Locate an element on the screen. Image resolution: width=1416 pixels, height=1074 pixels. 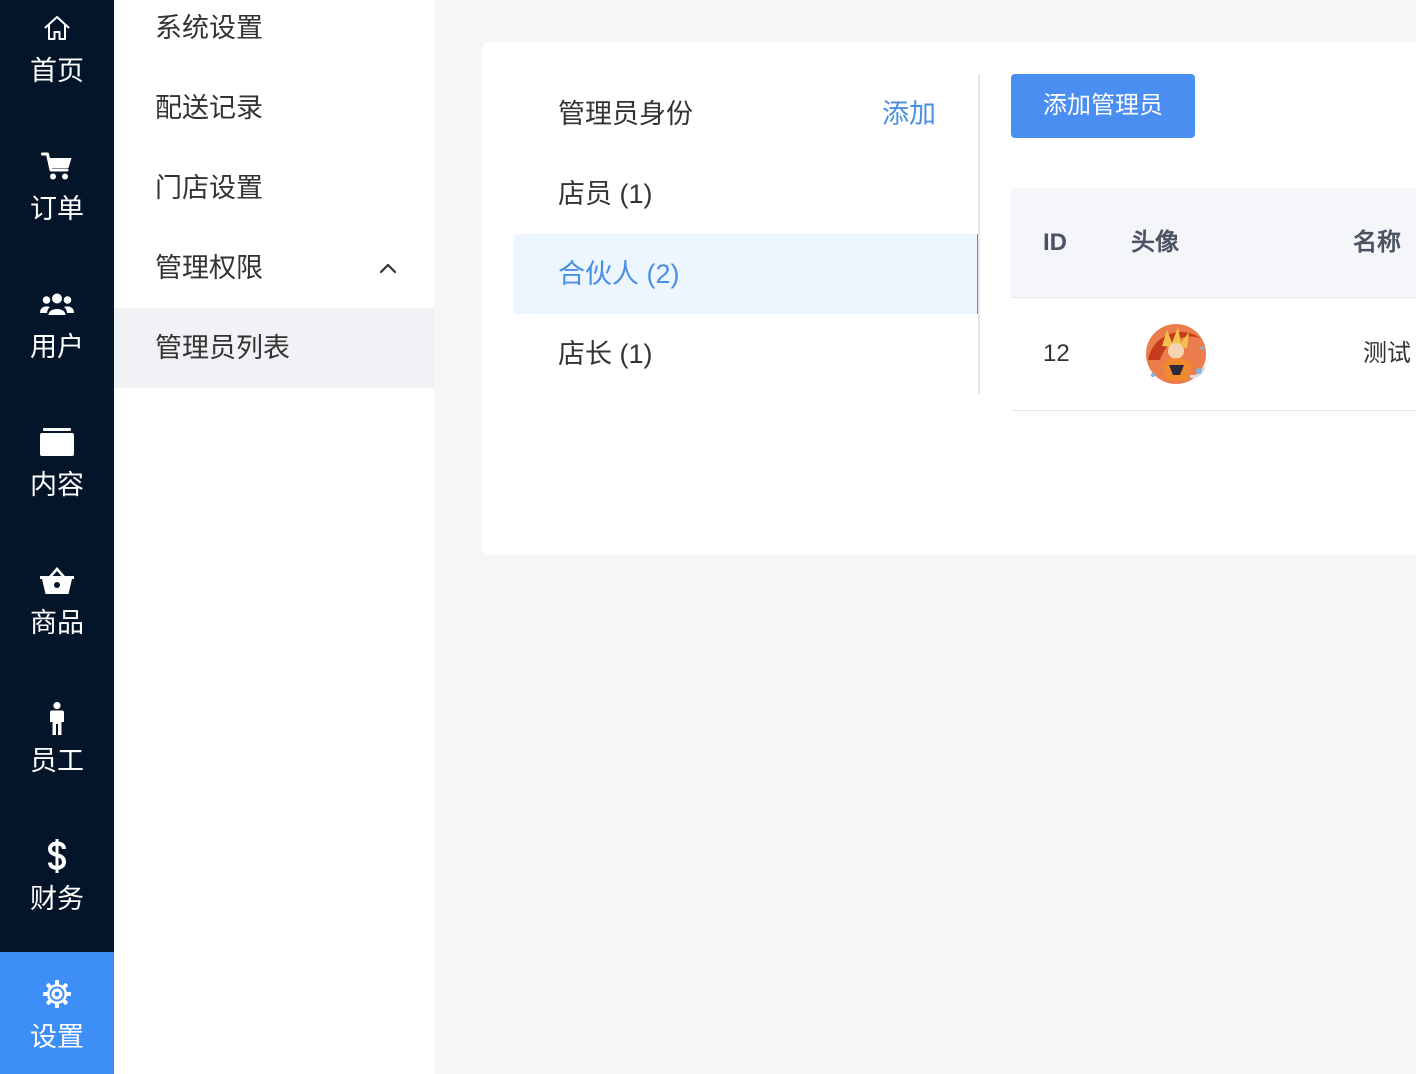
users-icon is located at coordinates (57, 304).